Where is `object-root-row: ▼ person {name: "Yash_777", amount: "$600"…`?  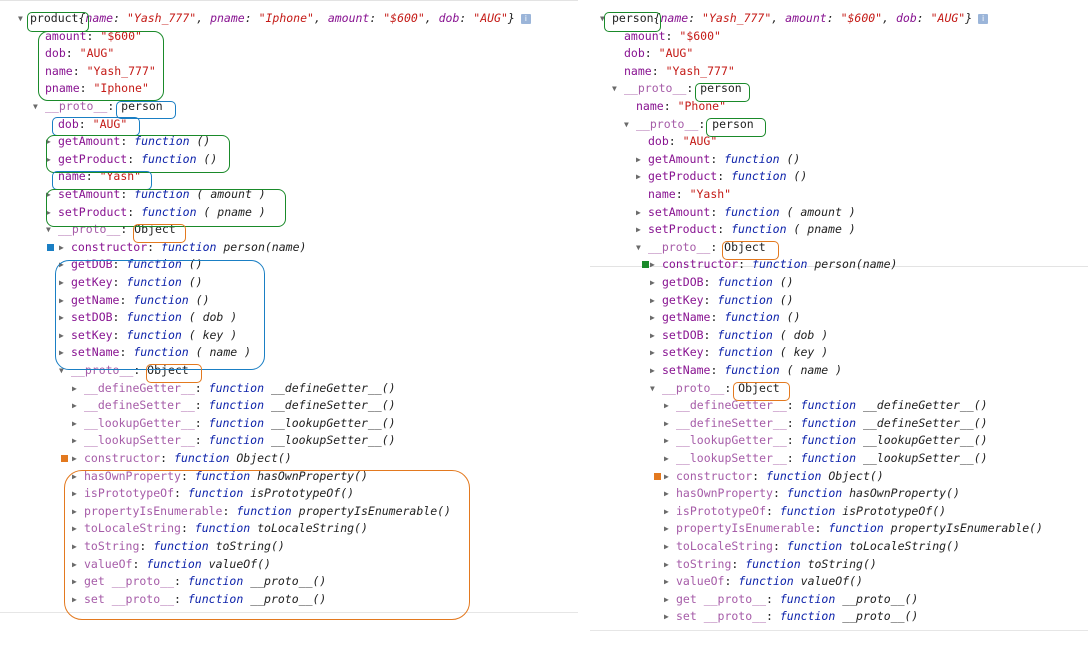
object-root-row: ▼ person {name: "Yash_777", amount: "$600"… is located at coordinates (794, 18).